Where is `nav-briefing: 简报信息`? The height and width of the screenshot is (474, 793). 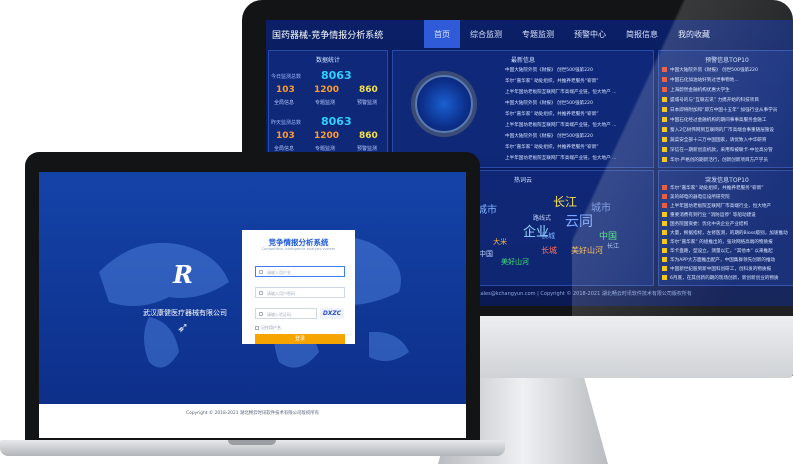
nav-briefing: 简报信息 is located at coordinates (642, 34).